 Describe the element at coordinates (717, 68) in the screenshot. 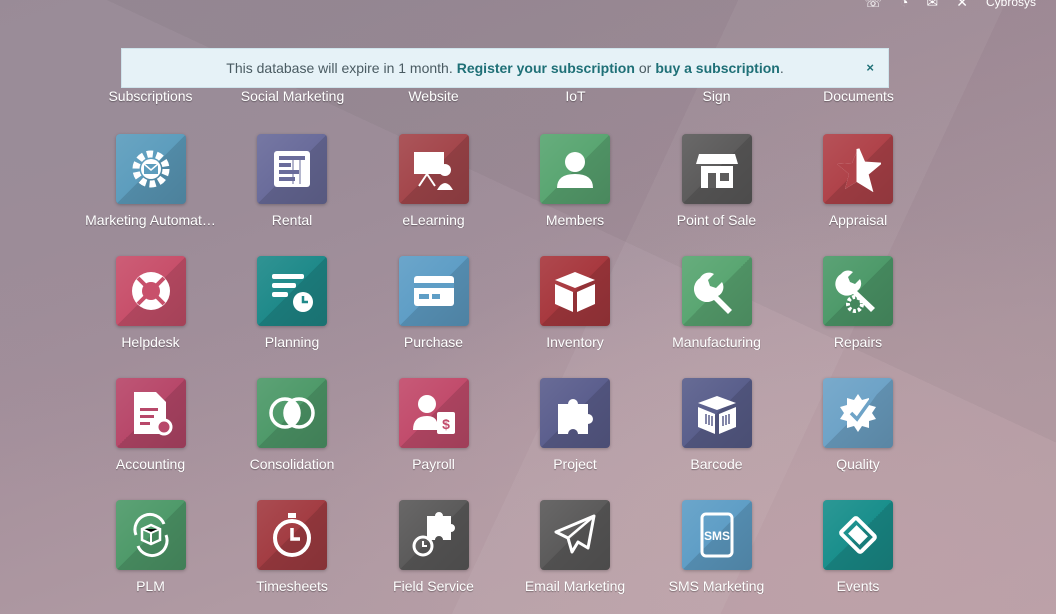

I see `buy-subscription-link: buy a subscription` at that location.